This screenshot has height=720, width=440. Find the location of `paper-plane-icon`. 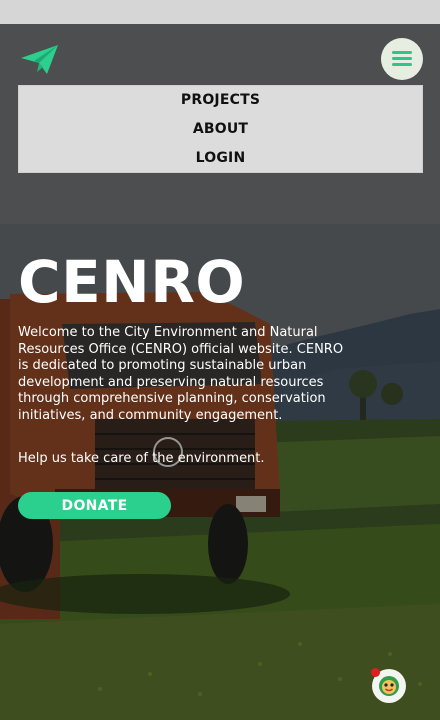

paper-plane-icon is located at coordinates (40, 60).